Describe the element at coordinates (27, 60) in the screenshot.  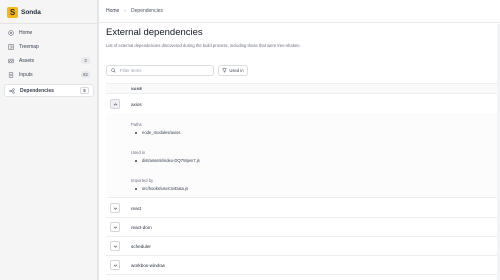
I see `sidebar-item-label: Assets` at that location.